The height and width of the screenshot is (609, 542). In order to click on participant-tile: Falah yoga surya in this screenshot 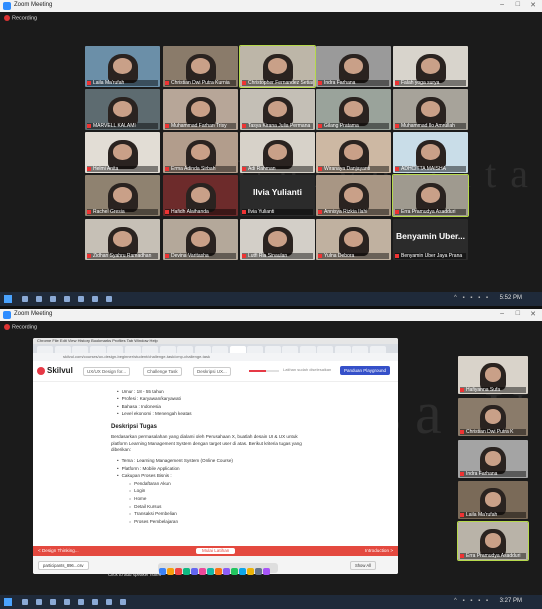, I will do `click(430, 66)`.